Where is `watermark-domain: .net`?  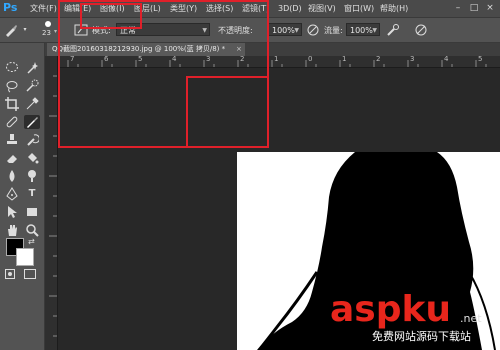
watermark-domain: .net is located at coordinates (471, 318).